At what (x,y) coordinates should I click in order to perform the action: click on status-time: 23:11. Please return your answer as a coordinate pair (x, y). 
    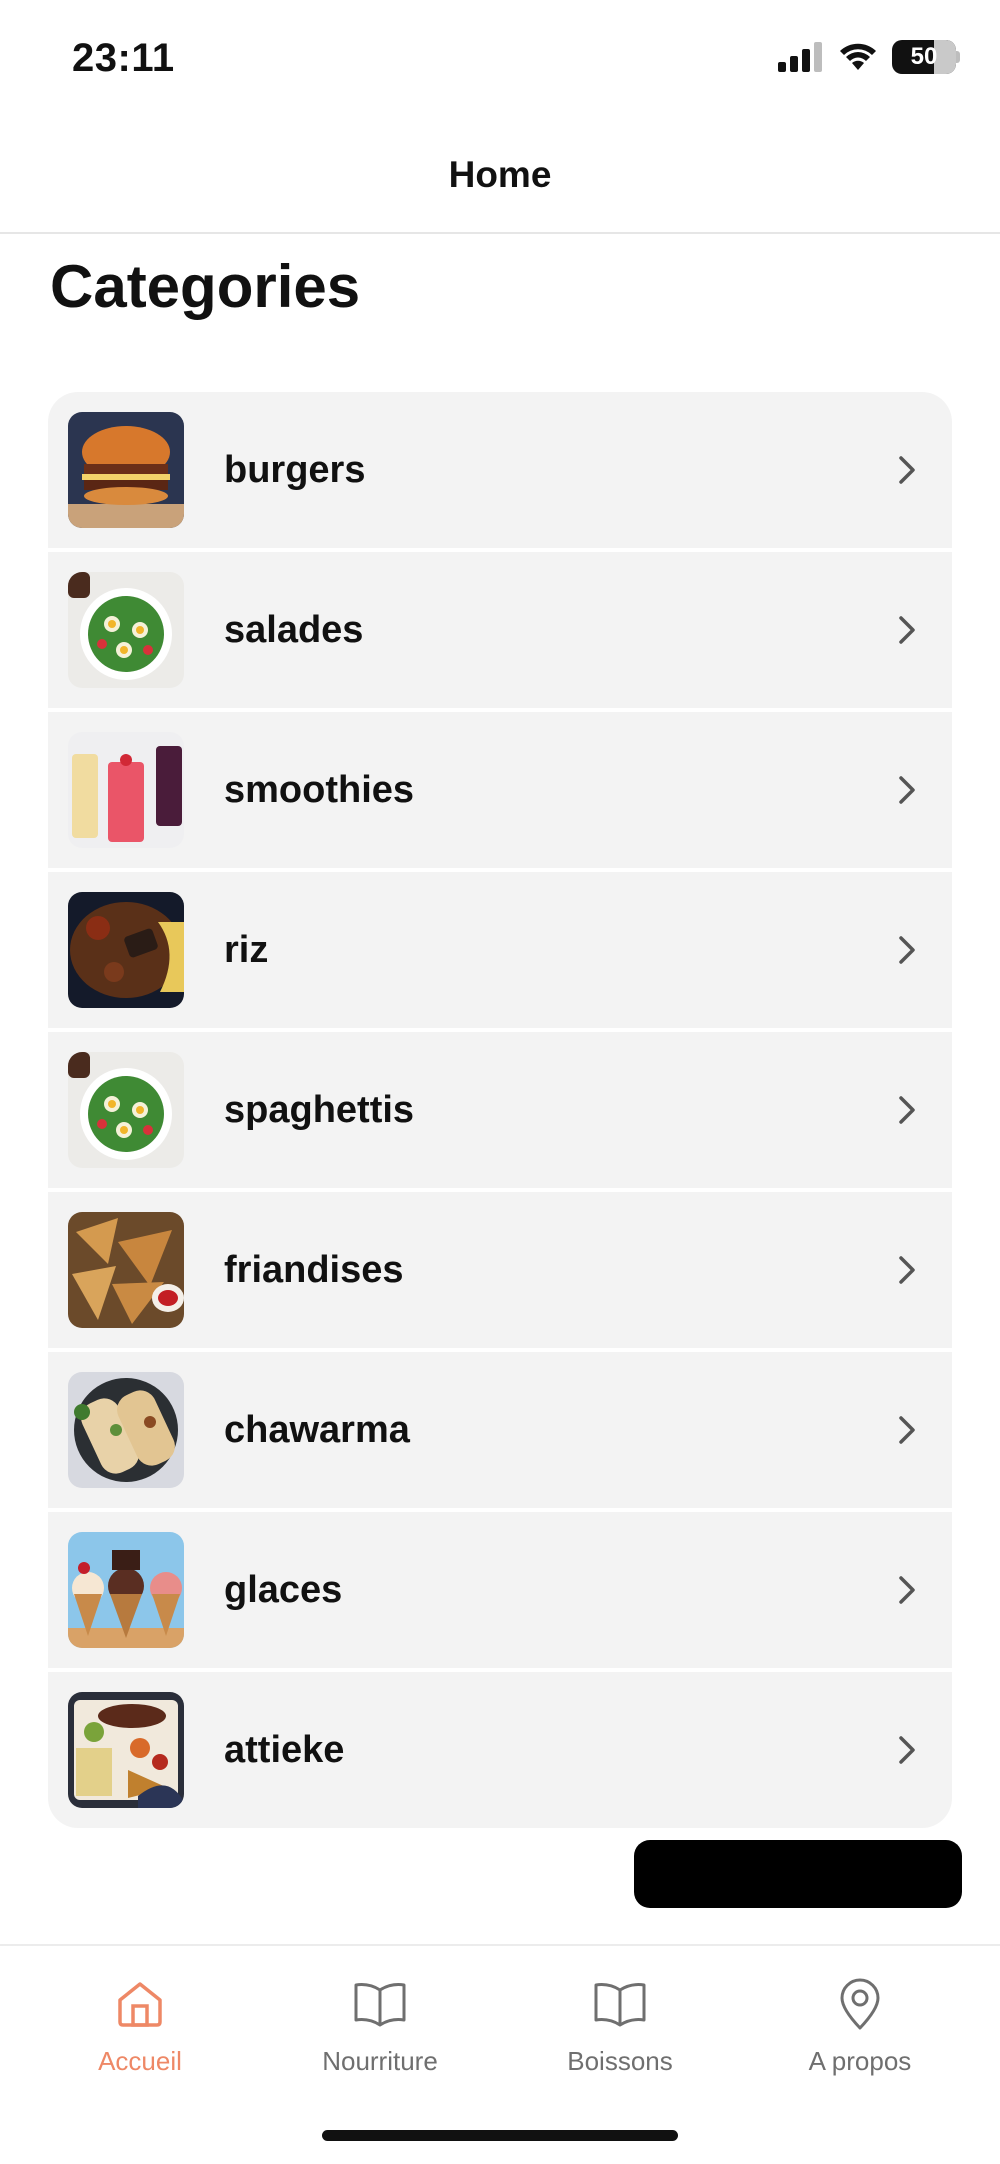
    Looking at the image, I should click on (123, 58).